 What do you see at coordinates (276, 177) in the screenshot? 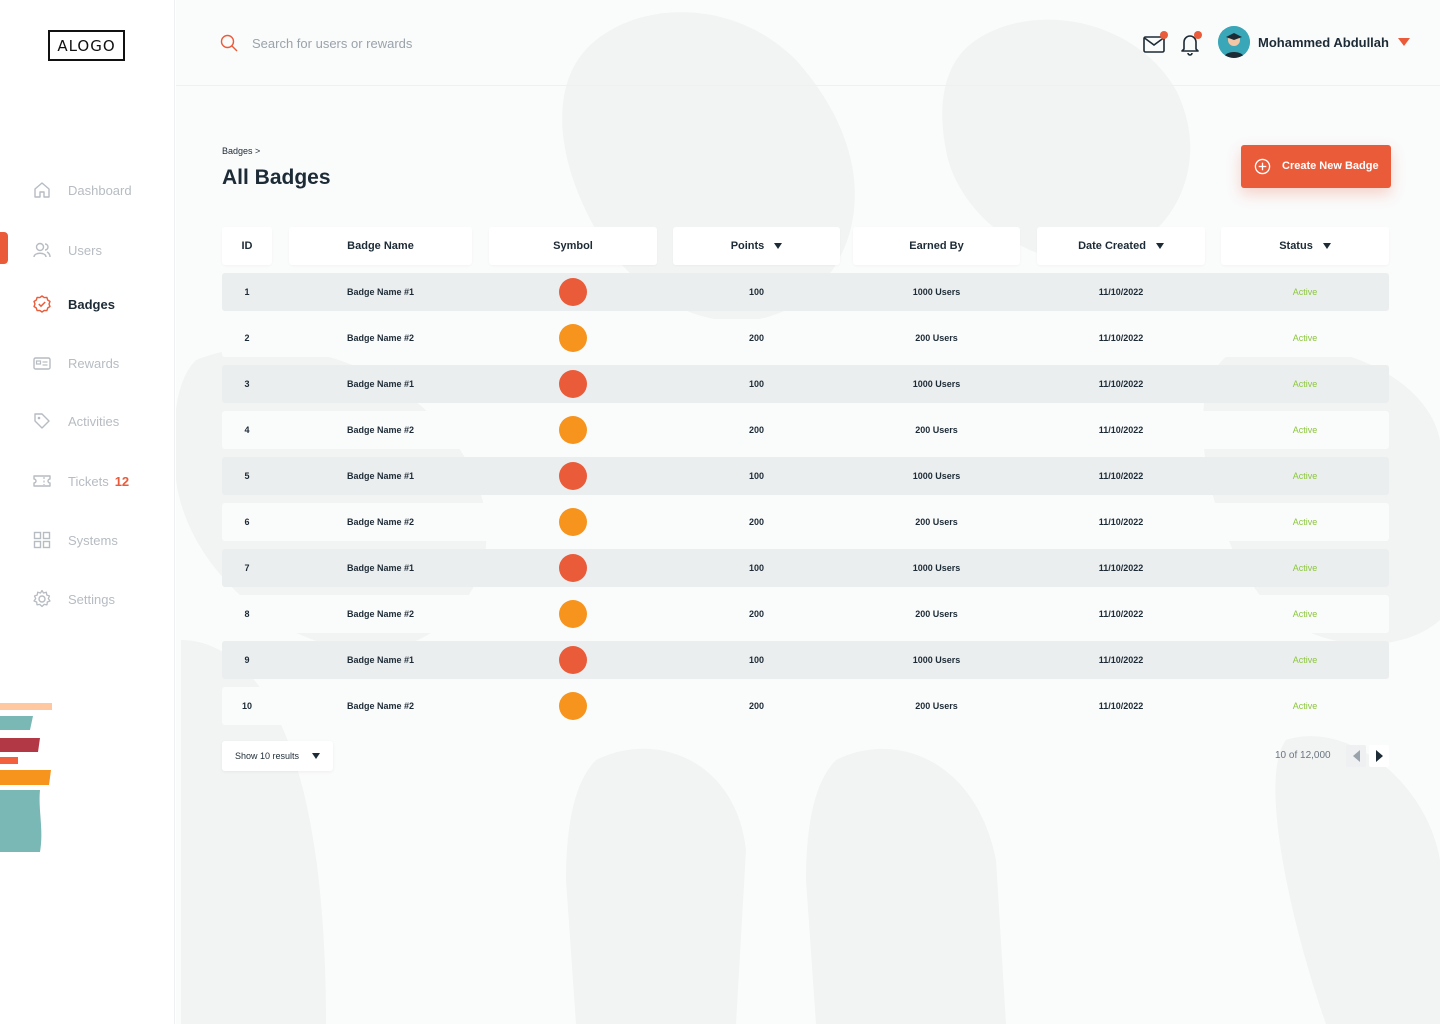
I see `page-title: All Badges` at bounding box center [276, 177].